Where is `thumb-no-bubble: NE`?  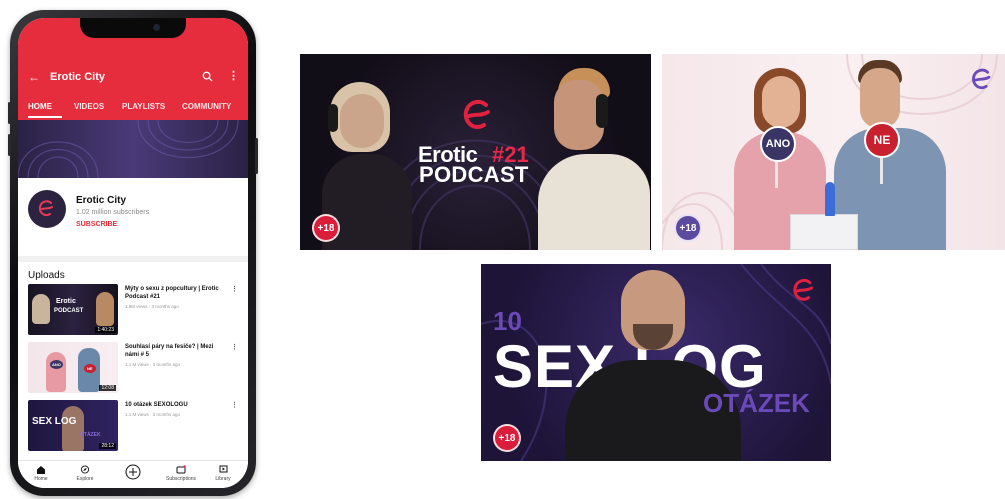 thumb-no-bubble: NE is located at coordinates (90, 368).